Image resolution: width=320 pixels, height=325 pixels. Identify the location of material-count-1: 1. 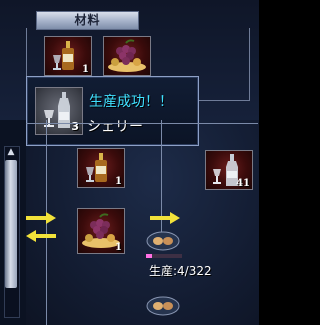
(85, 69).